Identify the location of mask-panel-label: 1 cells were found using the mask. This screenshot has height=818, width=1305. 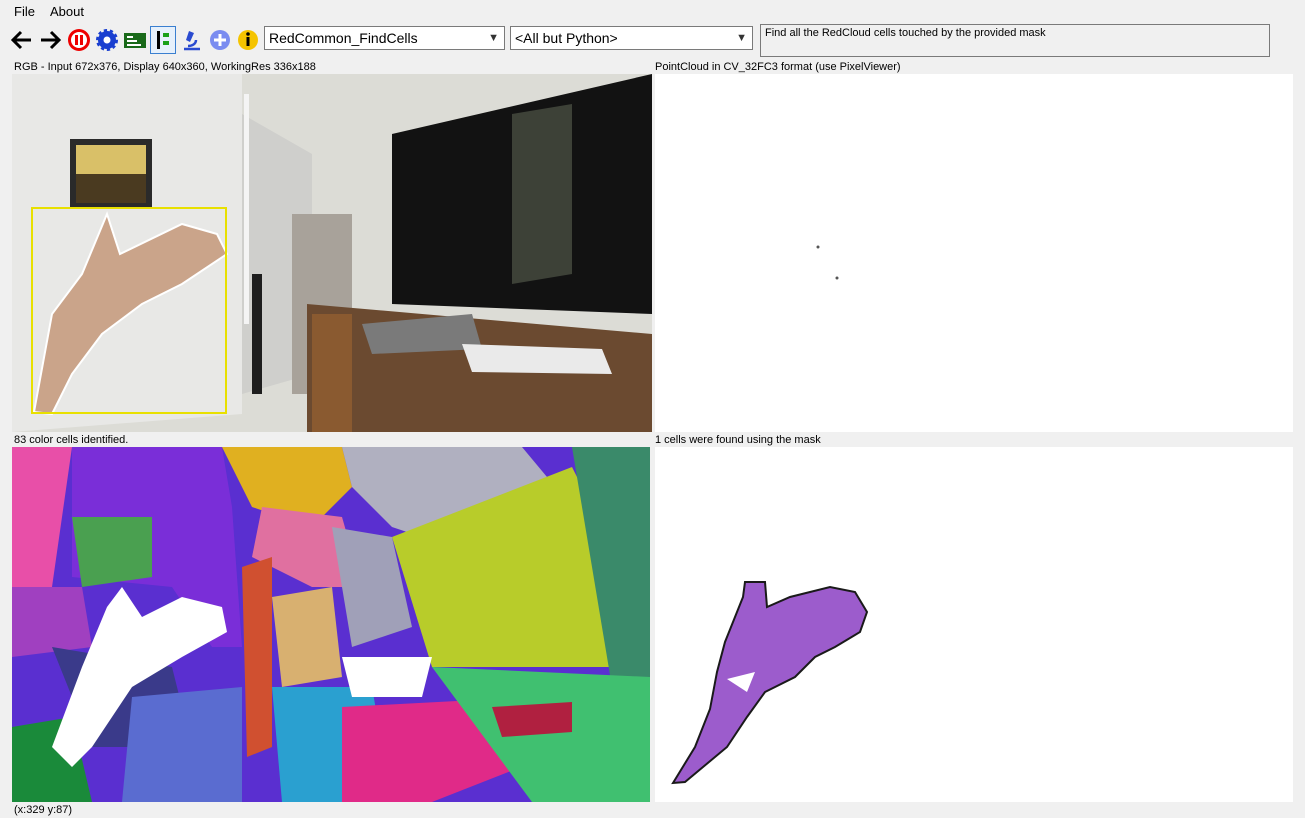
(738, 440).